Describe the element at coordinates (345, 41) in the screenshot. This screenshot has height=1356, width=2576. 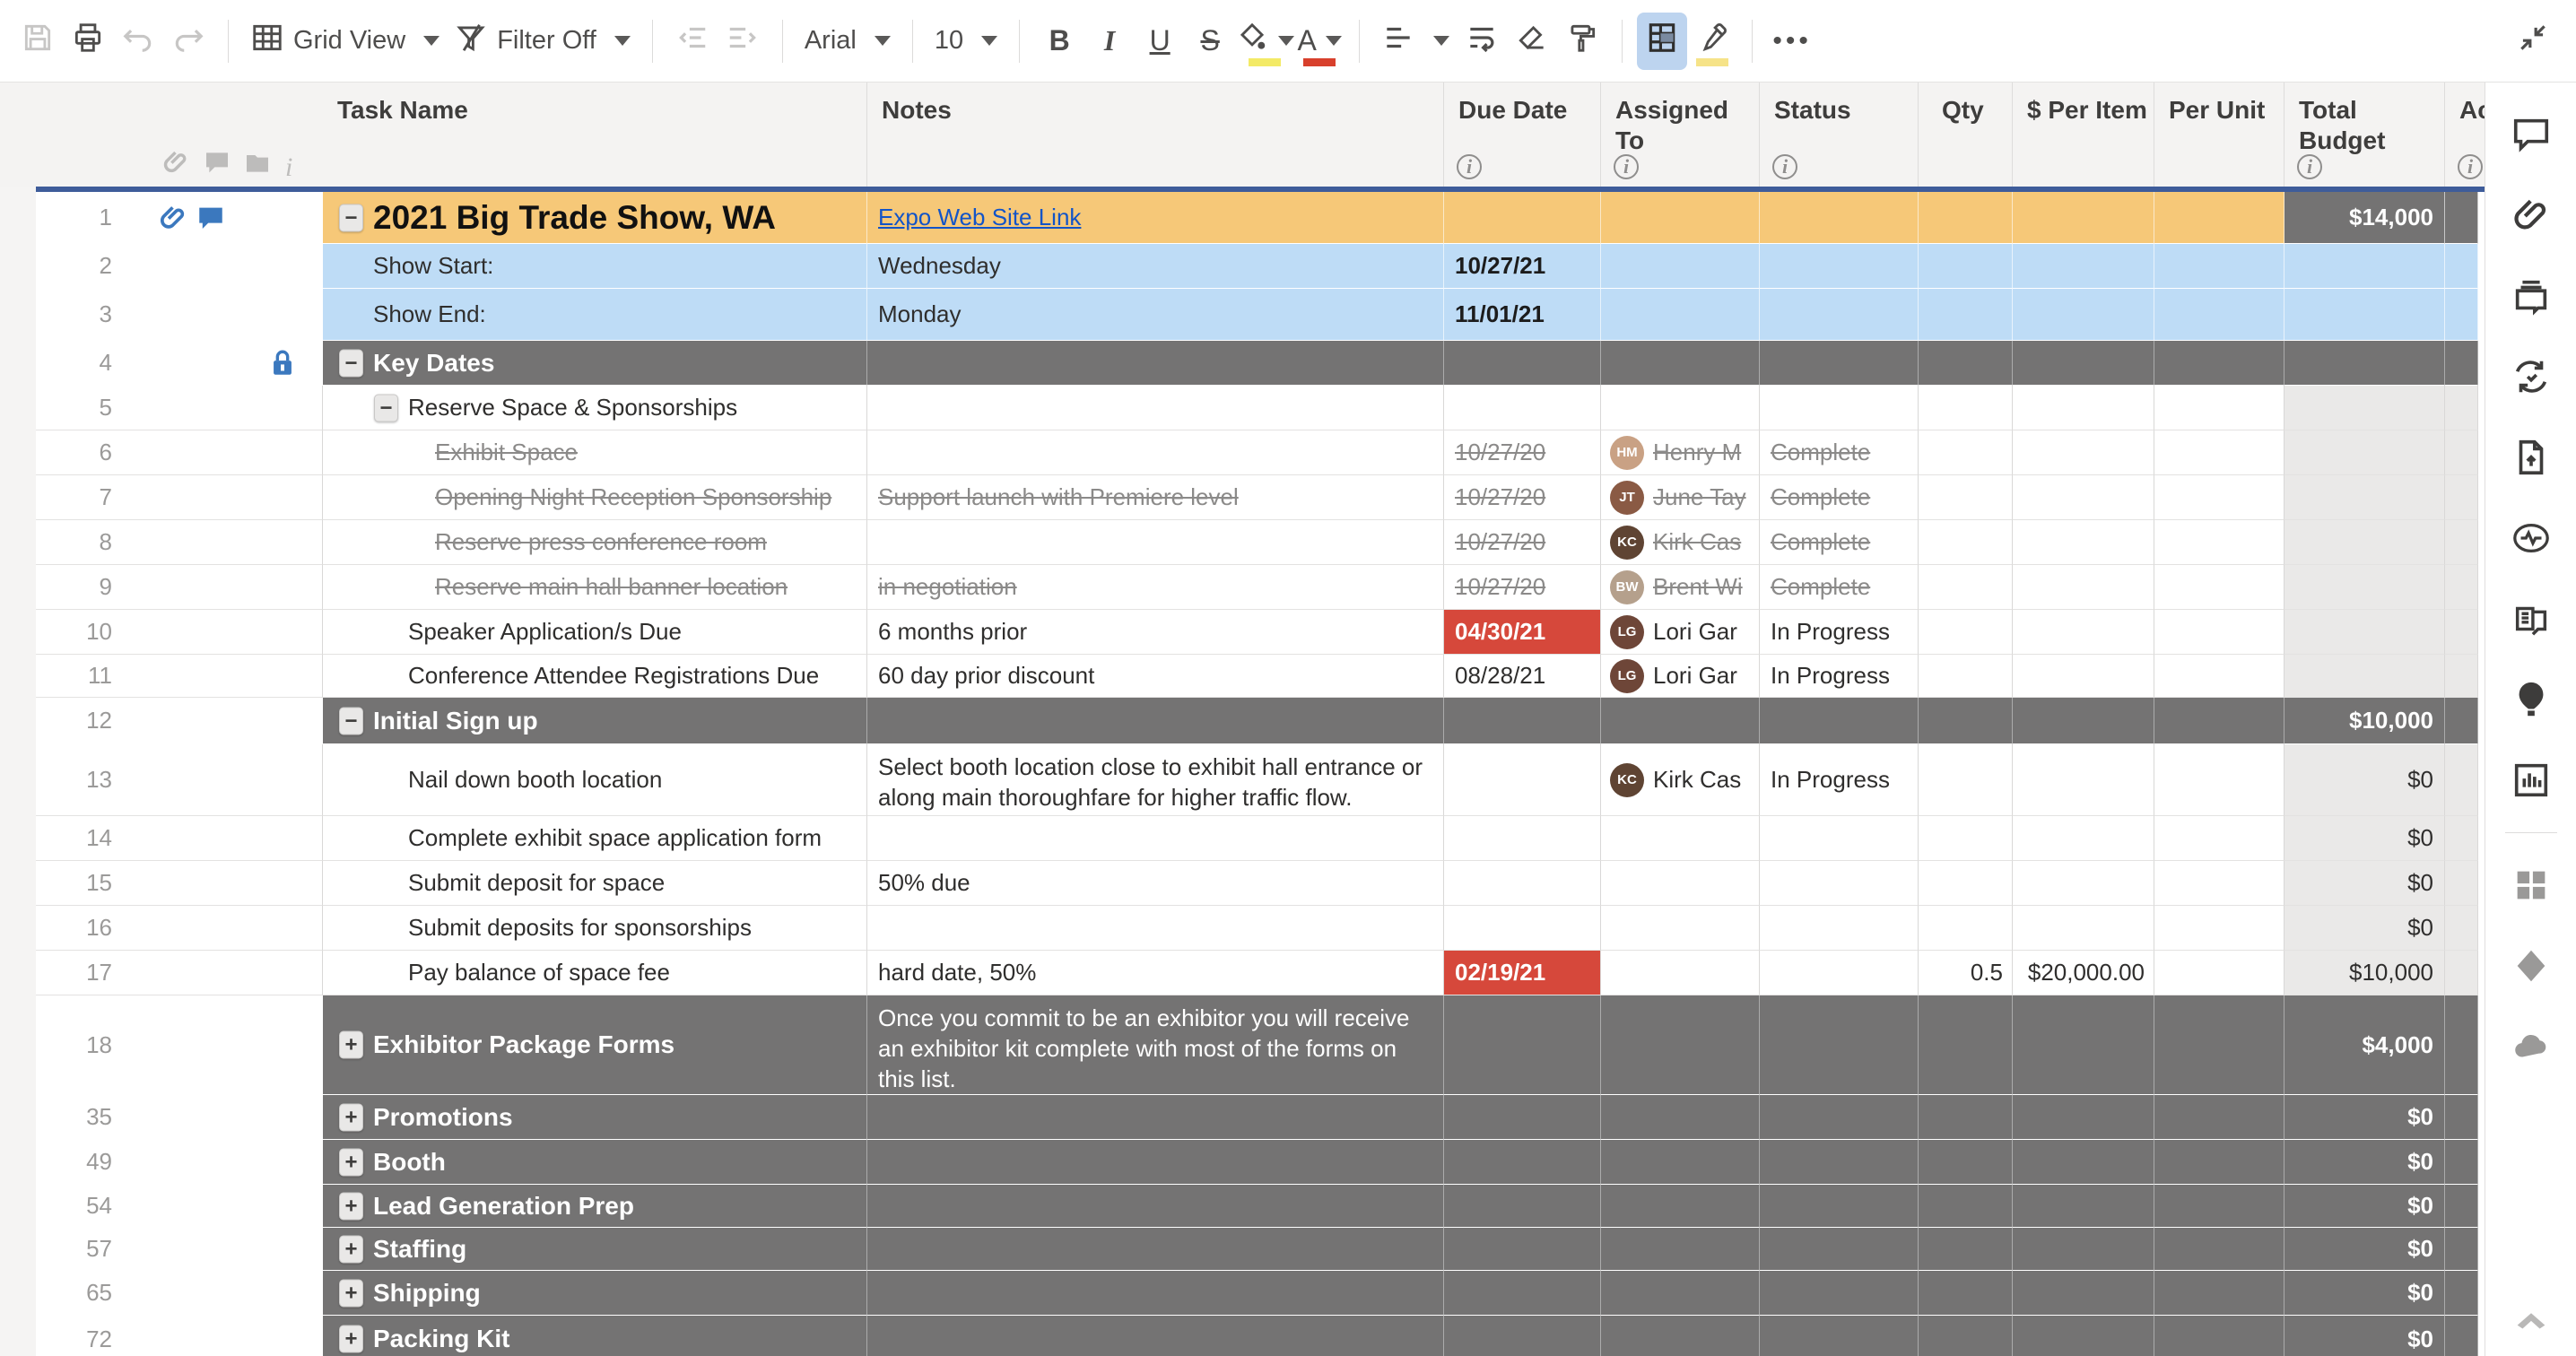
I see `view-selector: Grid View` at that location.